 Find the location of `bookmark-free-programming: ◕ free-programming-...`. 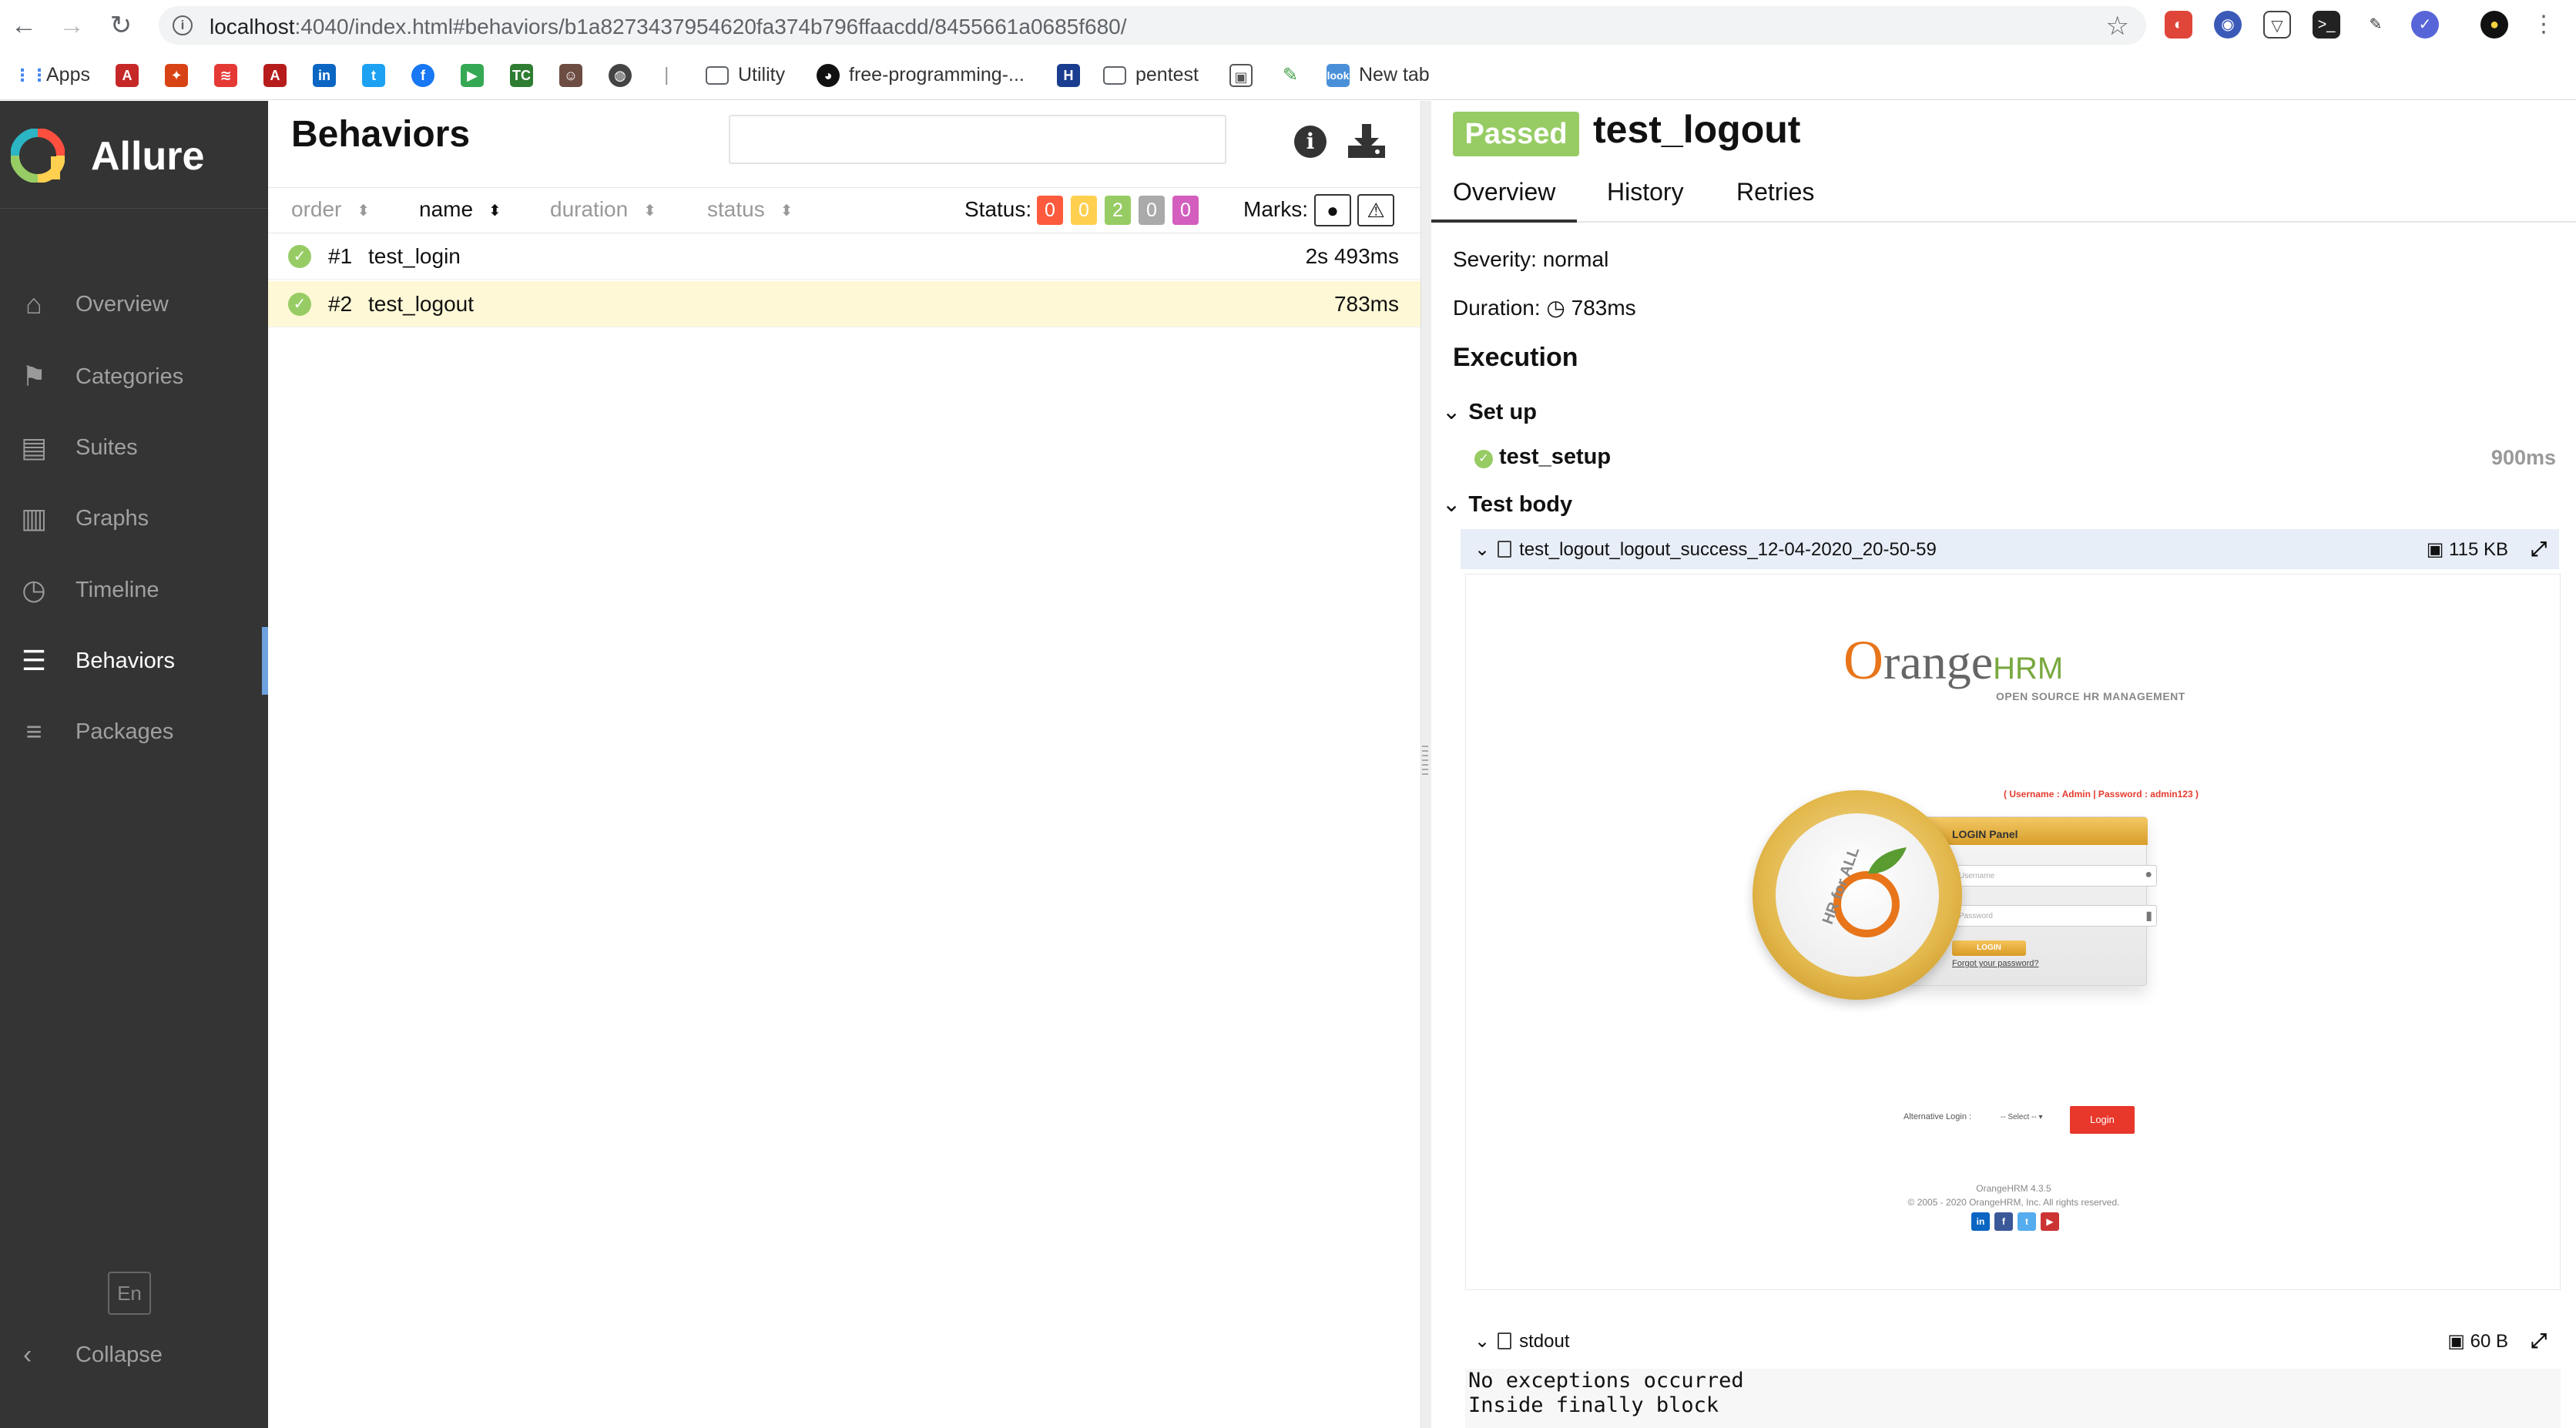

bookmark-free-programming: ◕ free-programming-... is located at coordinates (921, 75).